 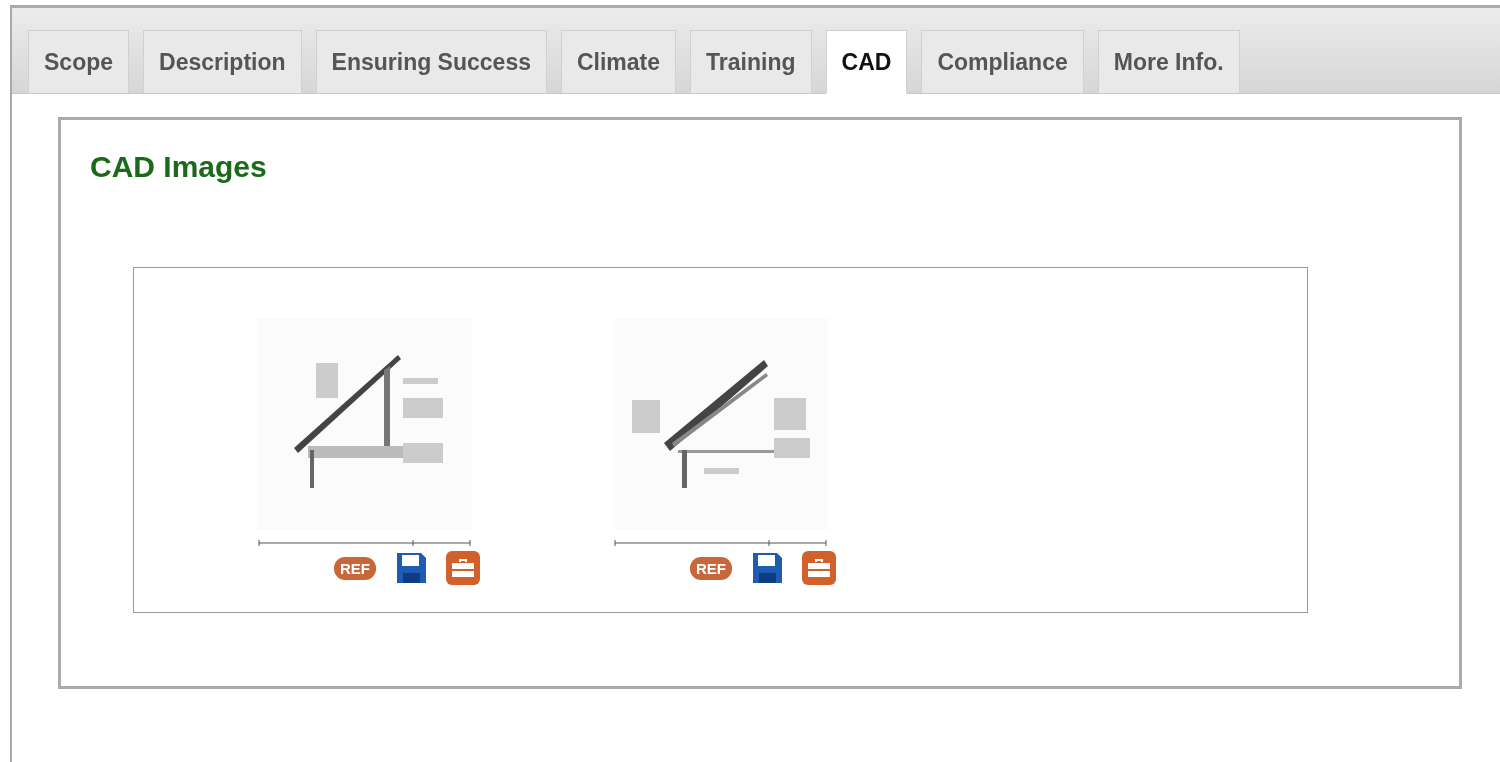 I want to click on section-title: CAD Images, so click(x=179, y=167).